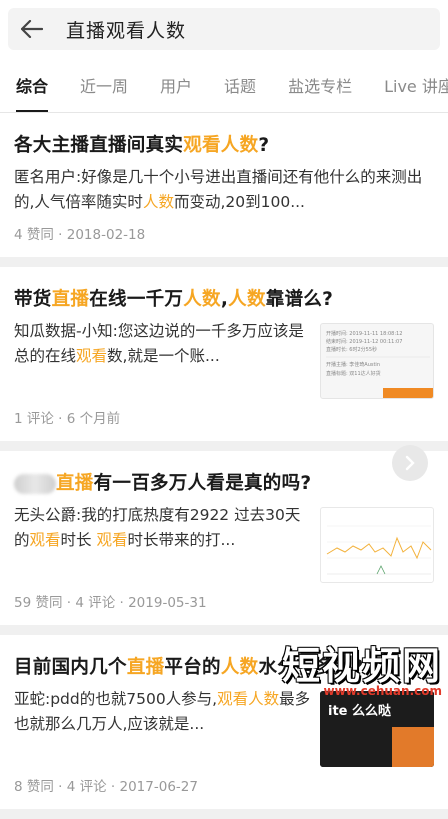 Image resolution: width=448 pixels, height=819 pixels. What do you see at coordinates (104, 87) in the screenshot?
I see `tab-recent-week: 近一周` at bounding box center [104, 87].